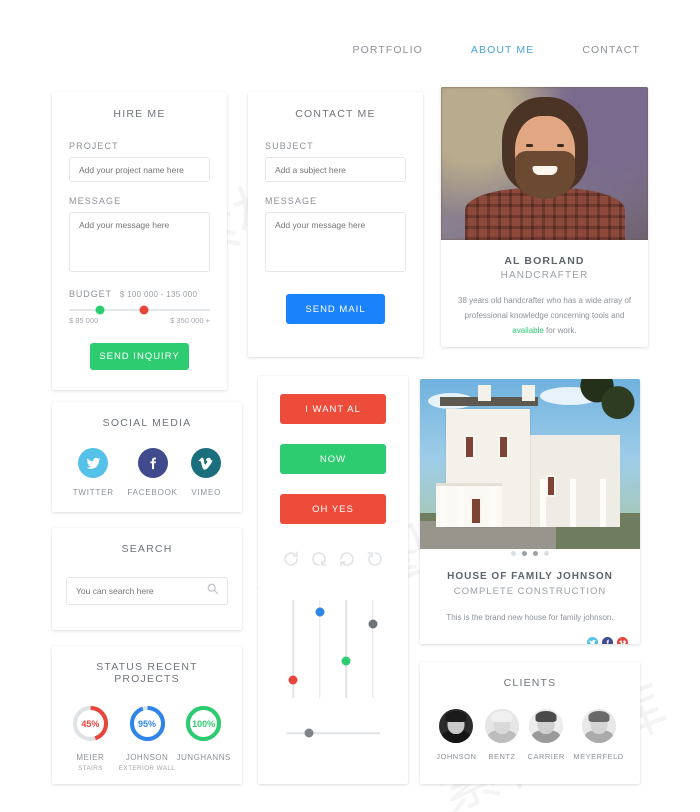 This screenshot has height=812, width=700. Describe the element at coordinates (476, 511) in the screenshot. I see `front-door` at that location.